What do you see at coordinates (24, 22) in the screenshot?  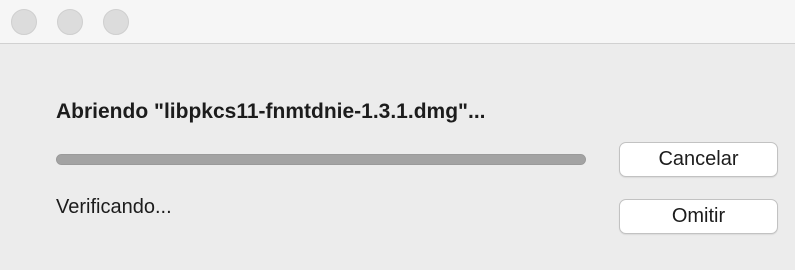 I see `close-window-button` at bounding box center [24, 22].